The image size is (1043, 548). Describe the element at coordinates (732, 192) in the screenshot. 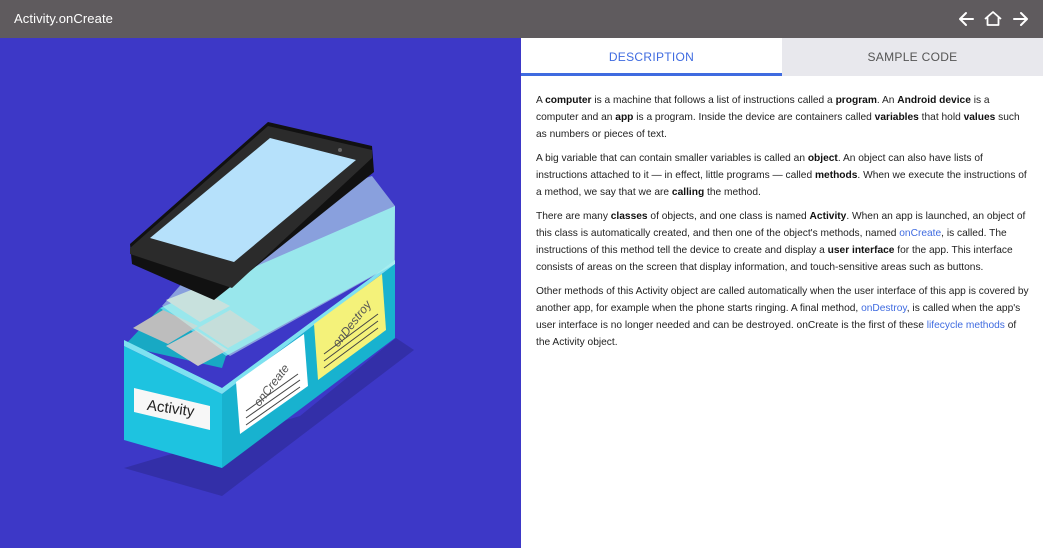

I see `text-span: the method.` at that location.